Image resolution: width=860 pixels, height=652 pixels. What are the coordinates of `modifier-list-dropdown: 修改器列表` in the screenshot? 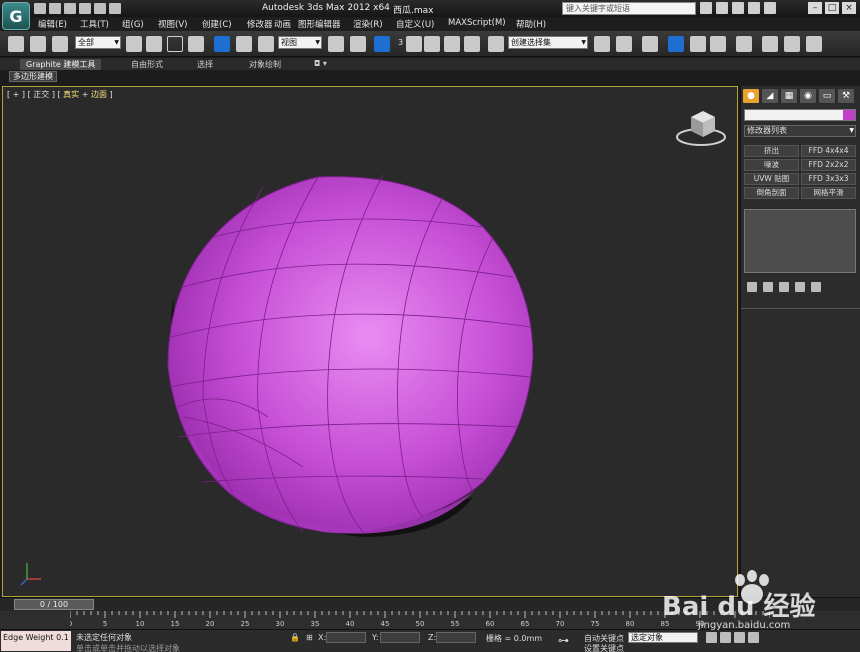 It's located at (800, 131).